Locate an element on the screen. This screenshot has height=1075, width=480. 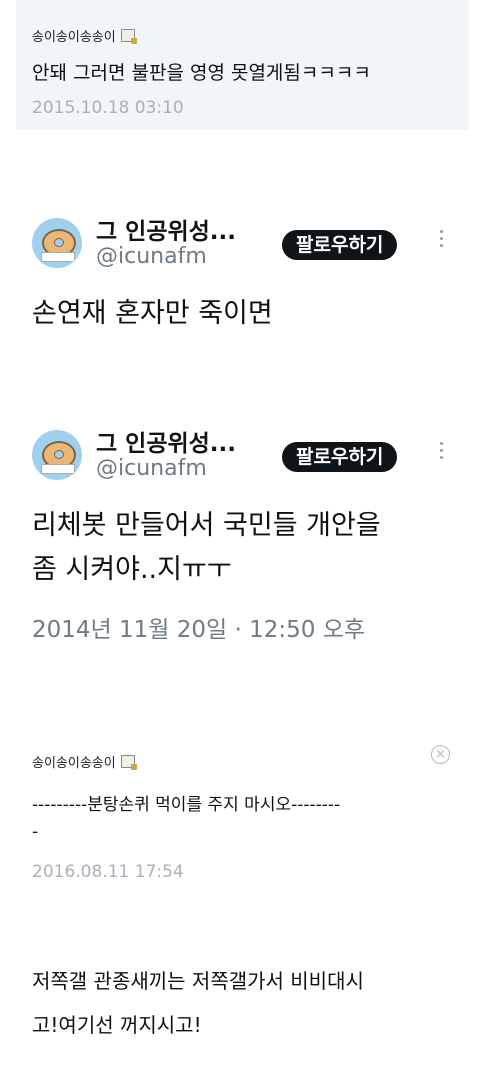
body-text-line-1: 저쪽갤 관종새끼는 저쪽갤가서 비비대시 is located at coordinates (198, 981).